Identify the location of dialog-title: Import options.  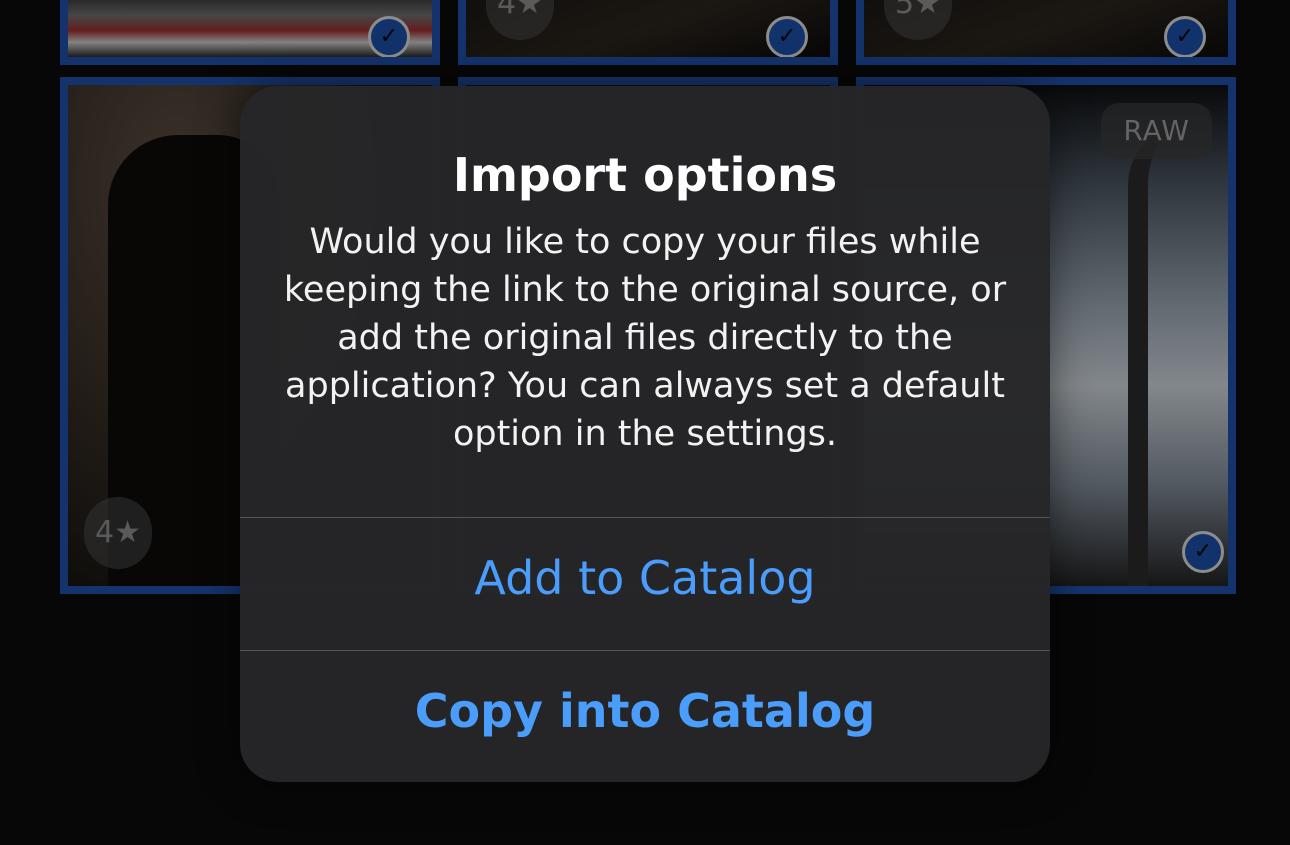
(645, 175).